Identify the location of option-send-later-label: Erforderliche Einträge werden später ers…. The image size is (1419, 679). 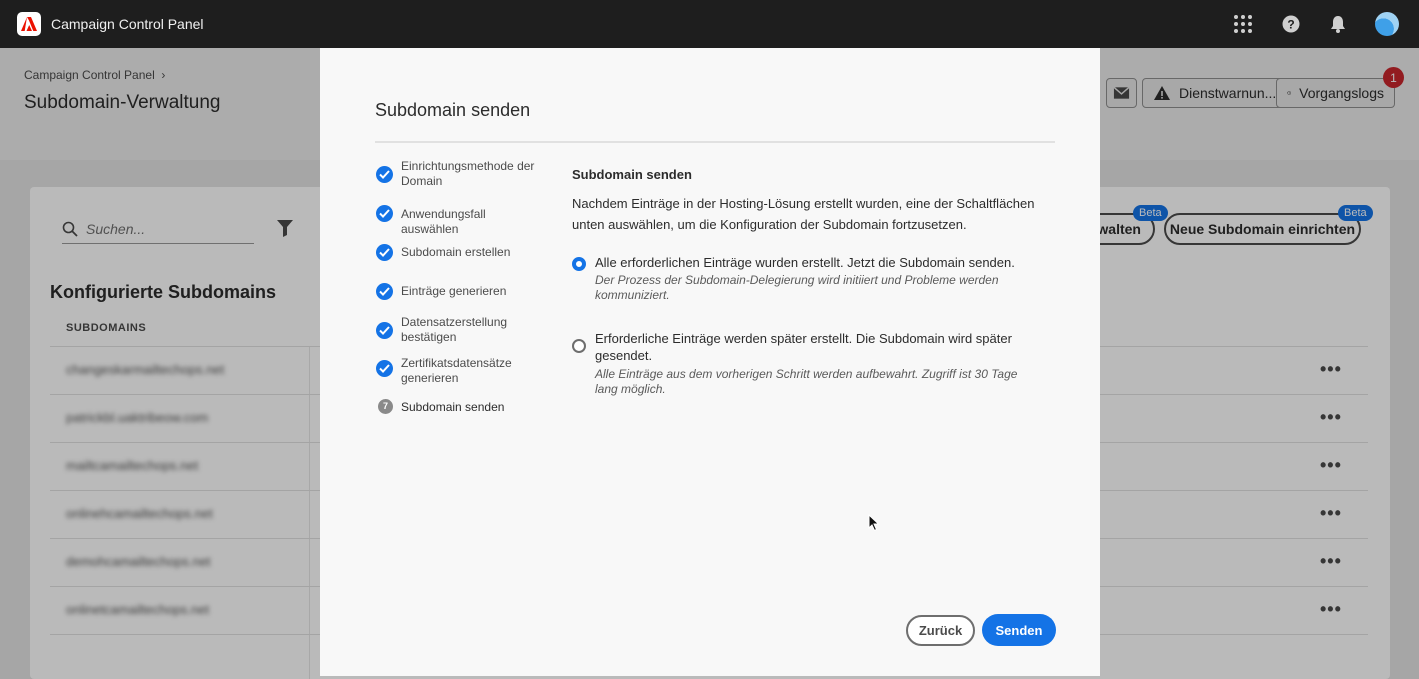
(815, 347).